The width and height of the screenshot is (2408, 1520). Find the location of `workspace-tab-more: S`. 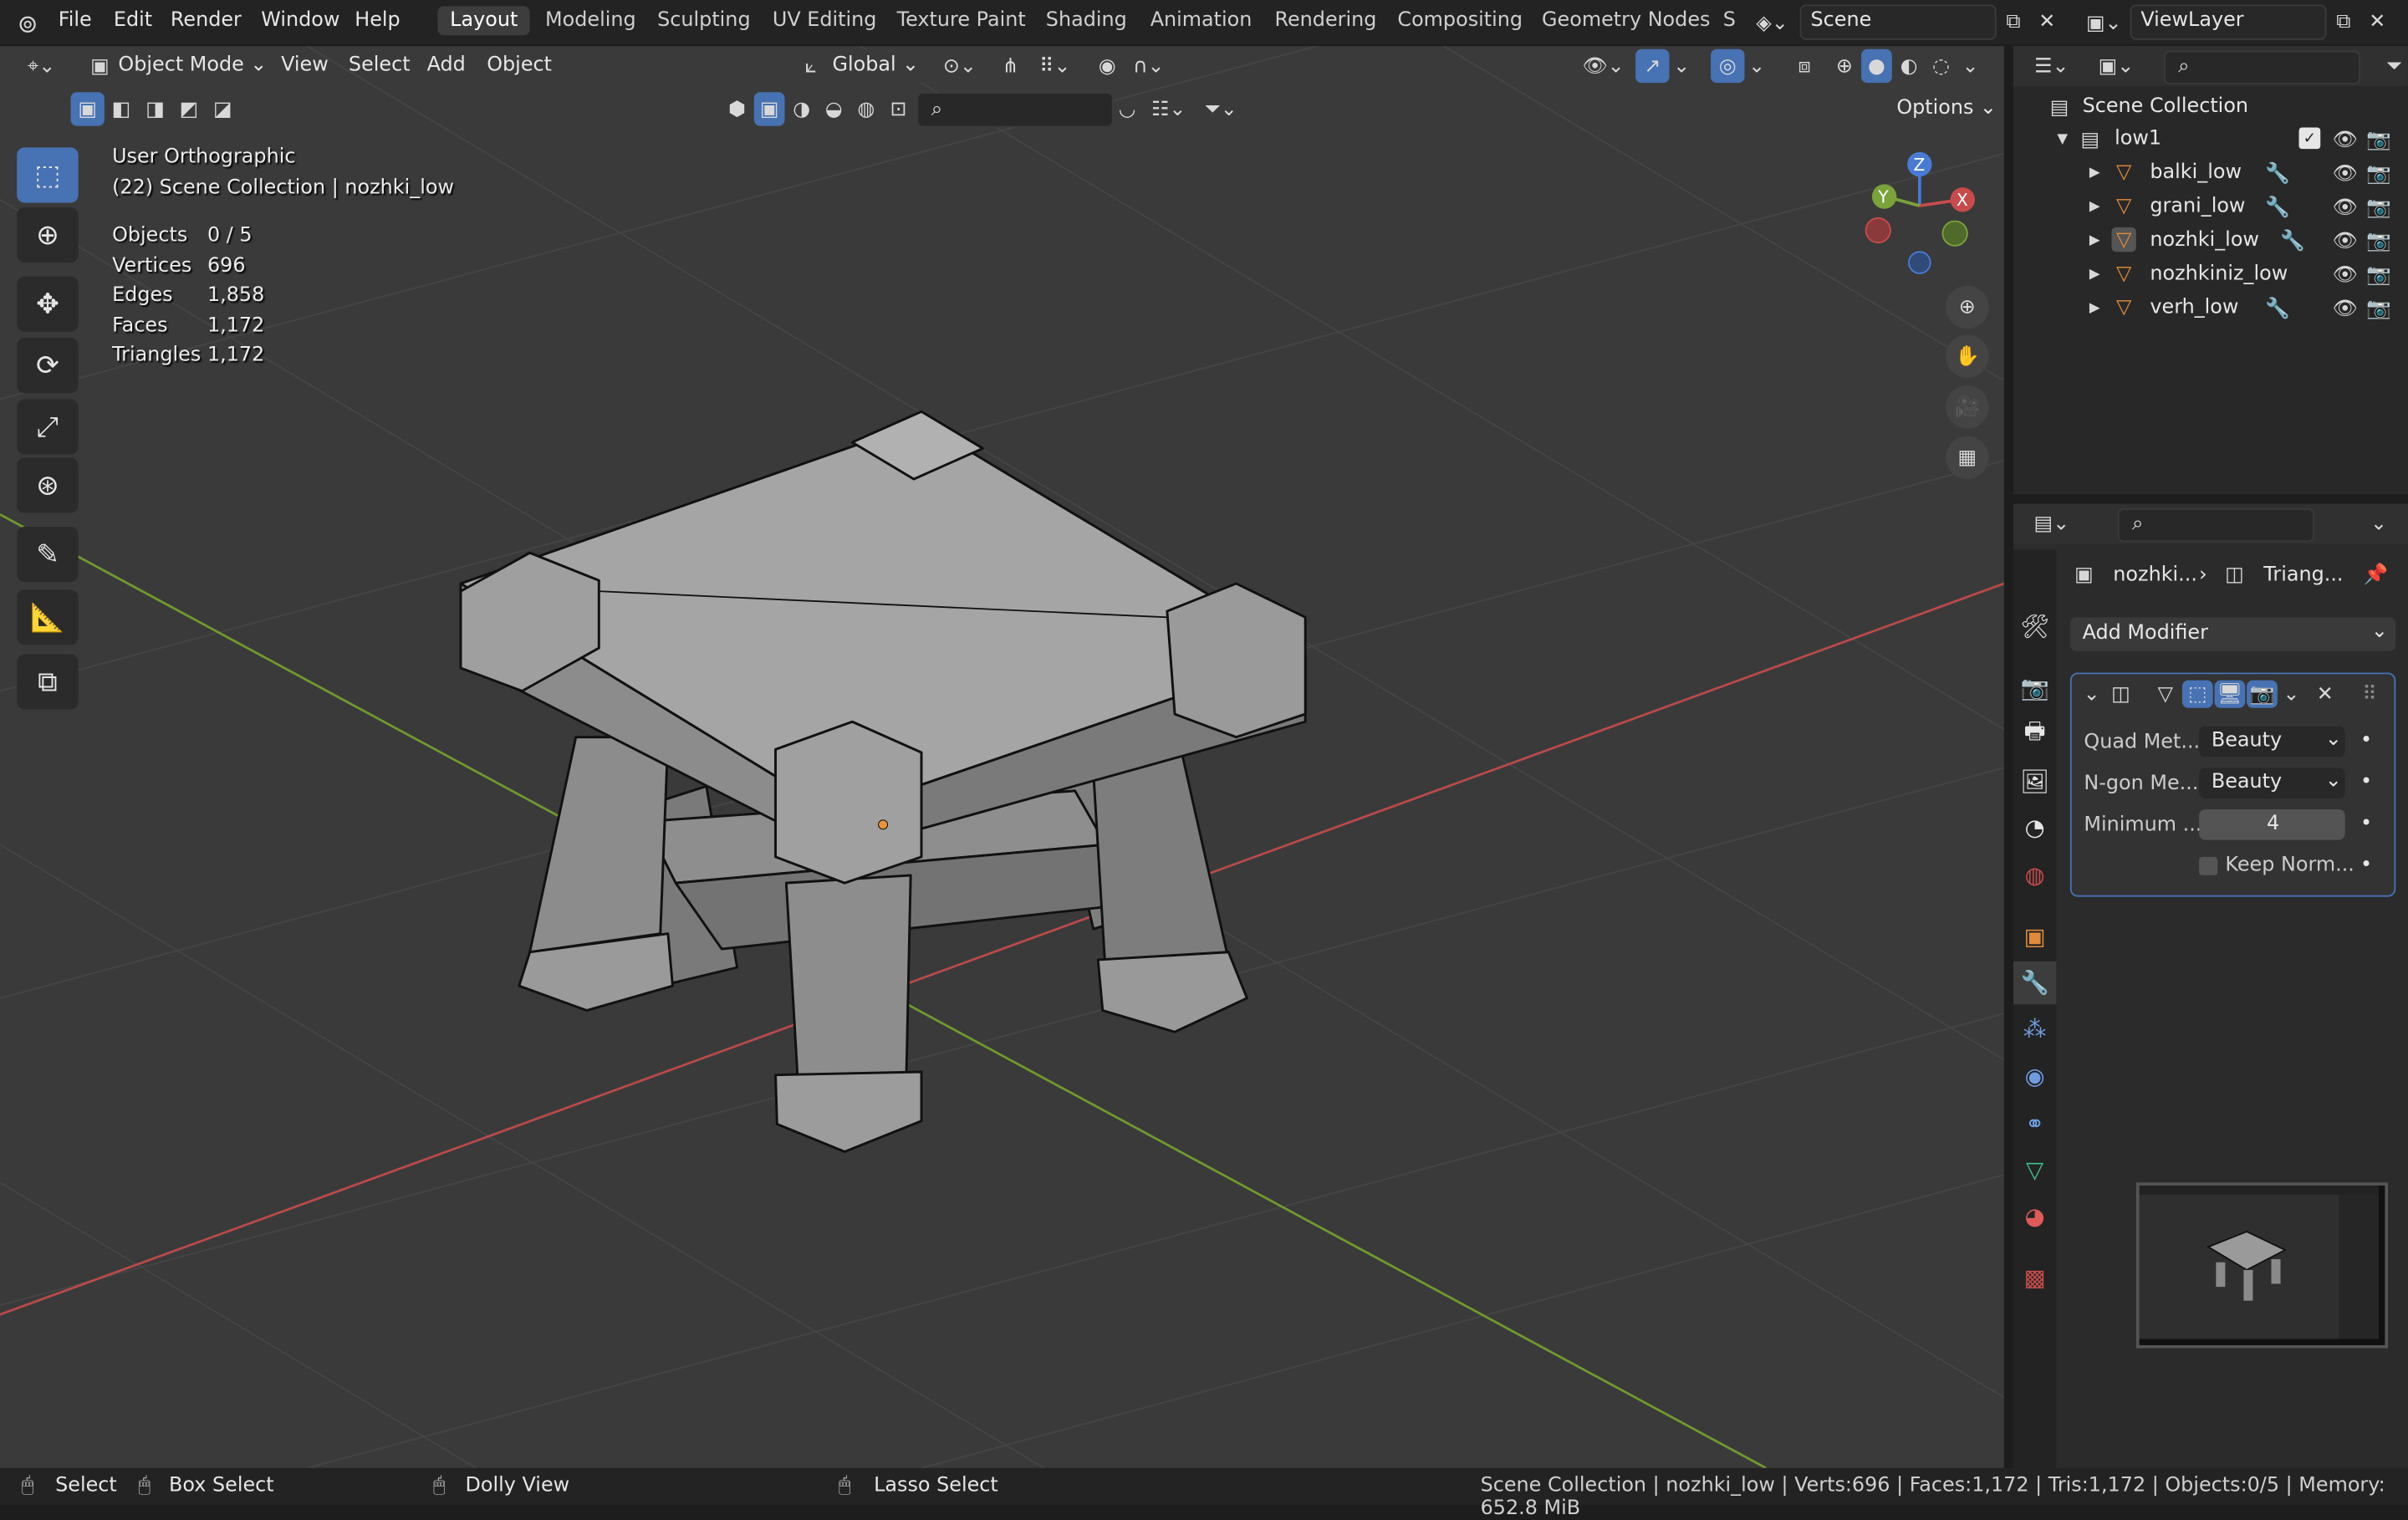

workspace-tab-more: S is located at coordinates (1729, 21).